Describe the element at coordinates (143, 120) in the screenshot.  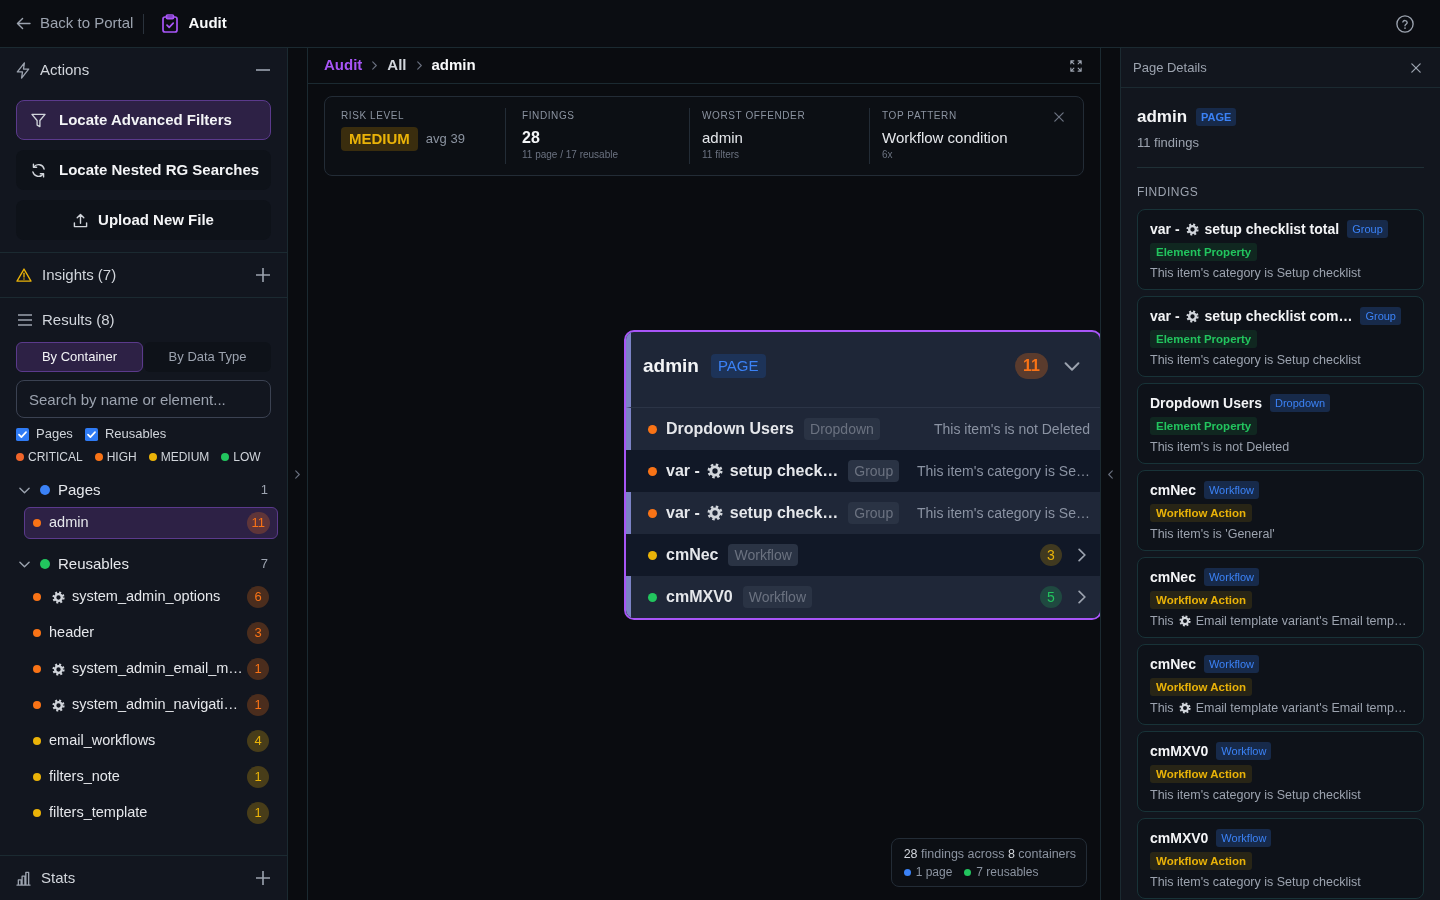
I see `action-button: Locate Advanced Filters` at that location.